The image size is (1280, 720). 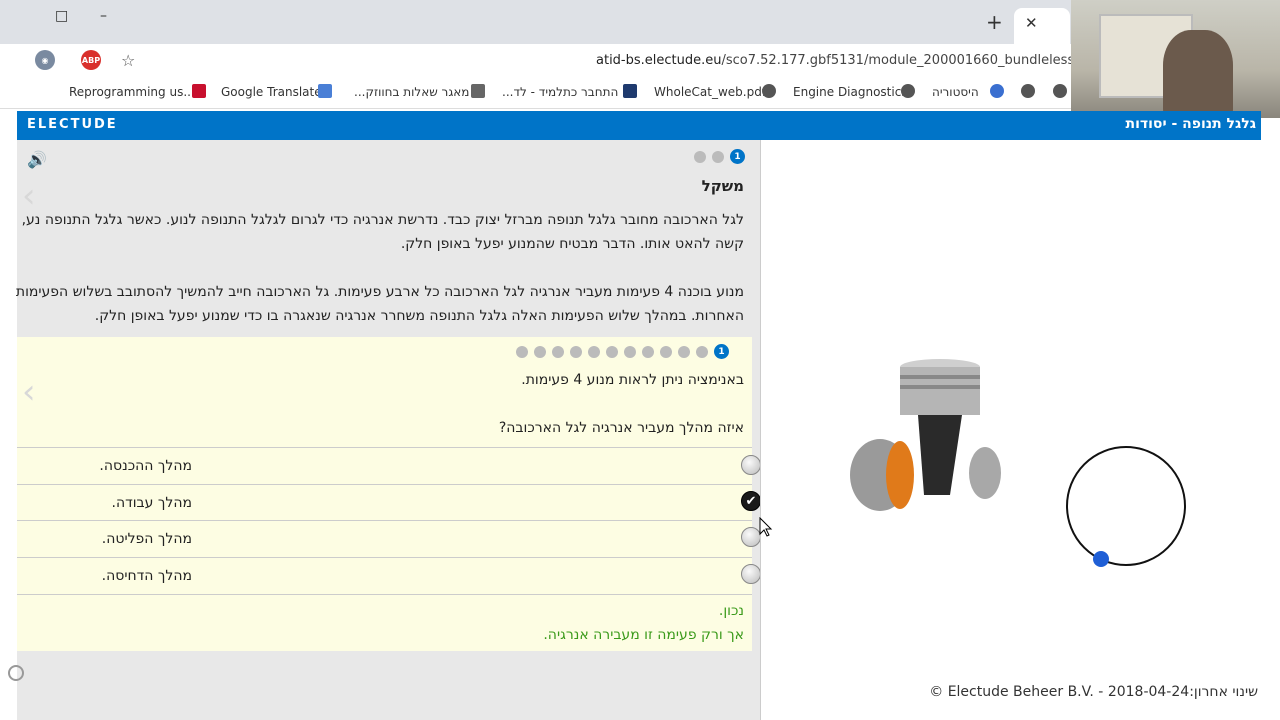 I want to click on speaker-icon: 🔊, so click(x=37, y=159).